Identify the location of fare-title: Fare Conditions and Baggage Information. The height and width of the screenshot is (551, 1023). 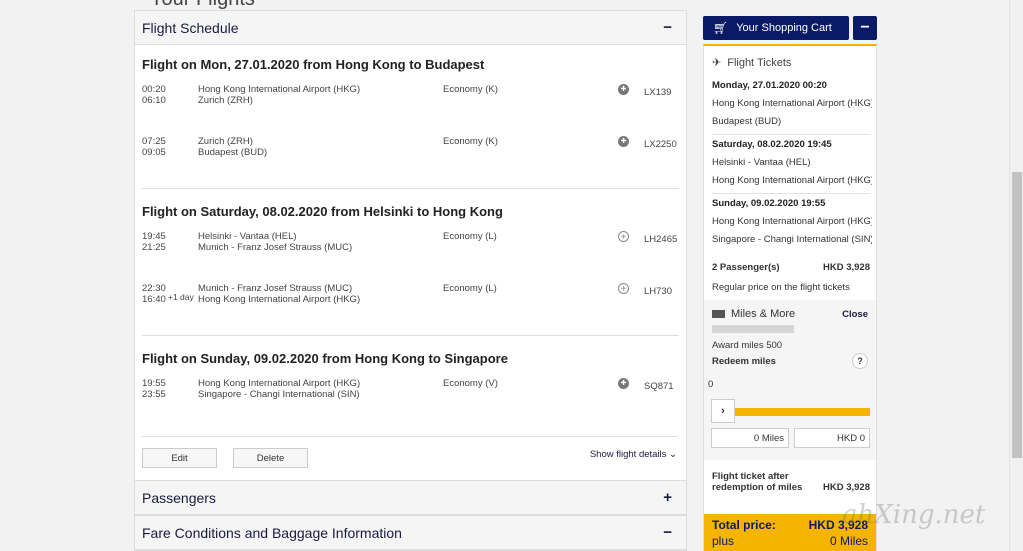
(272, 532).